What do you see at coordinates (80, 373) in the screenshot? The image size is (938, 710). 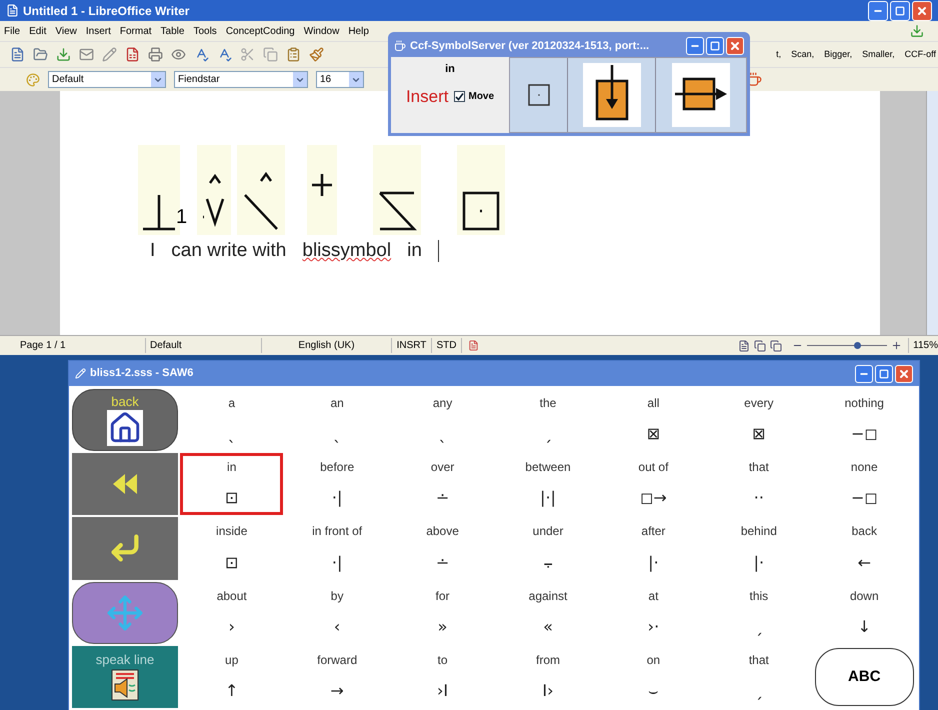 I see `pen-icon` at bounding box center [80, 373].